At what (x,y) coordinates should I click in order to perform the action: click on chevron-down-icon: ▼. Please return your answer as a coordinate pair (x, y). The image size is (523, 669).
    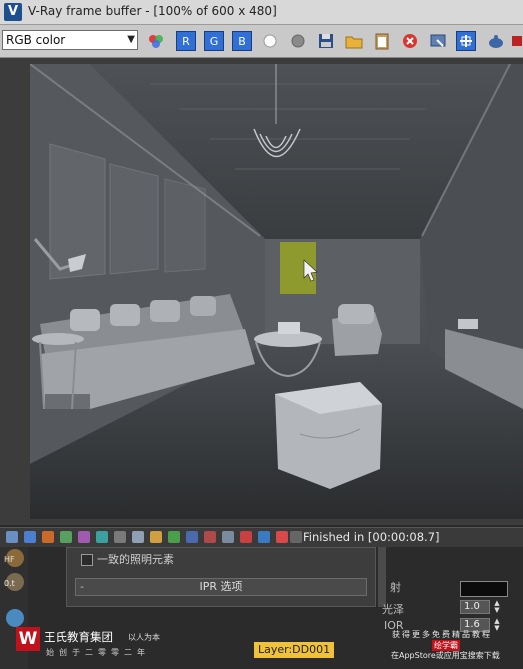
    Looking at the image, I should click on (131, 39).